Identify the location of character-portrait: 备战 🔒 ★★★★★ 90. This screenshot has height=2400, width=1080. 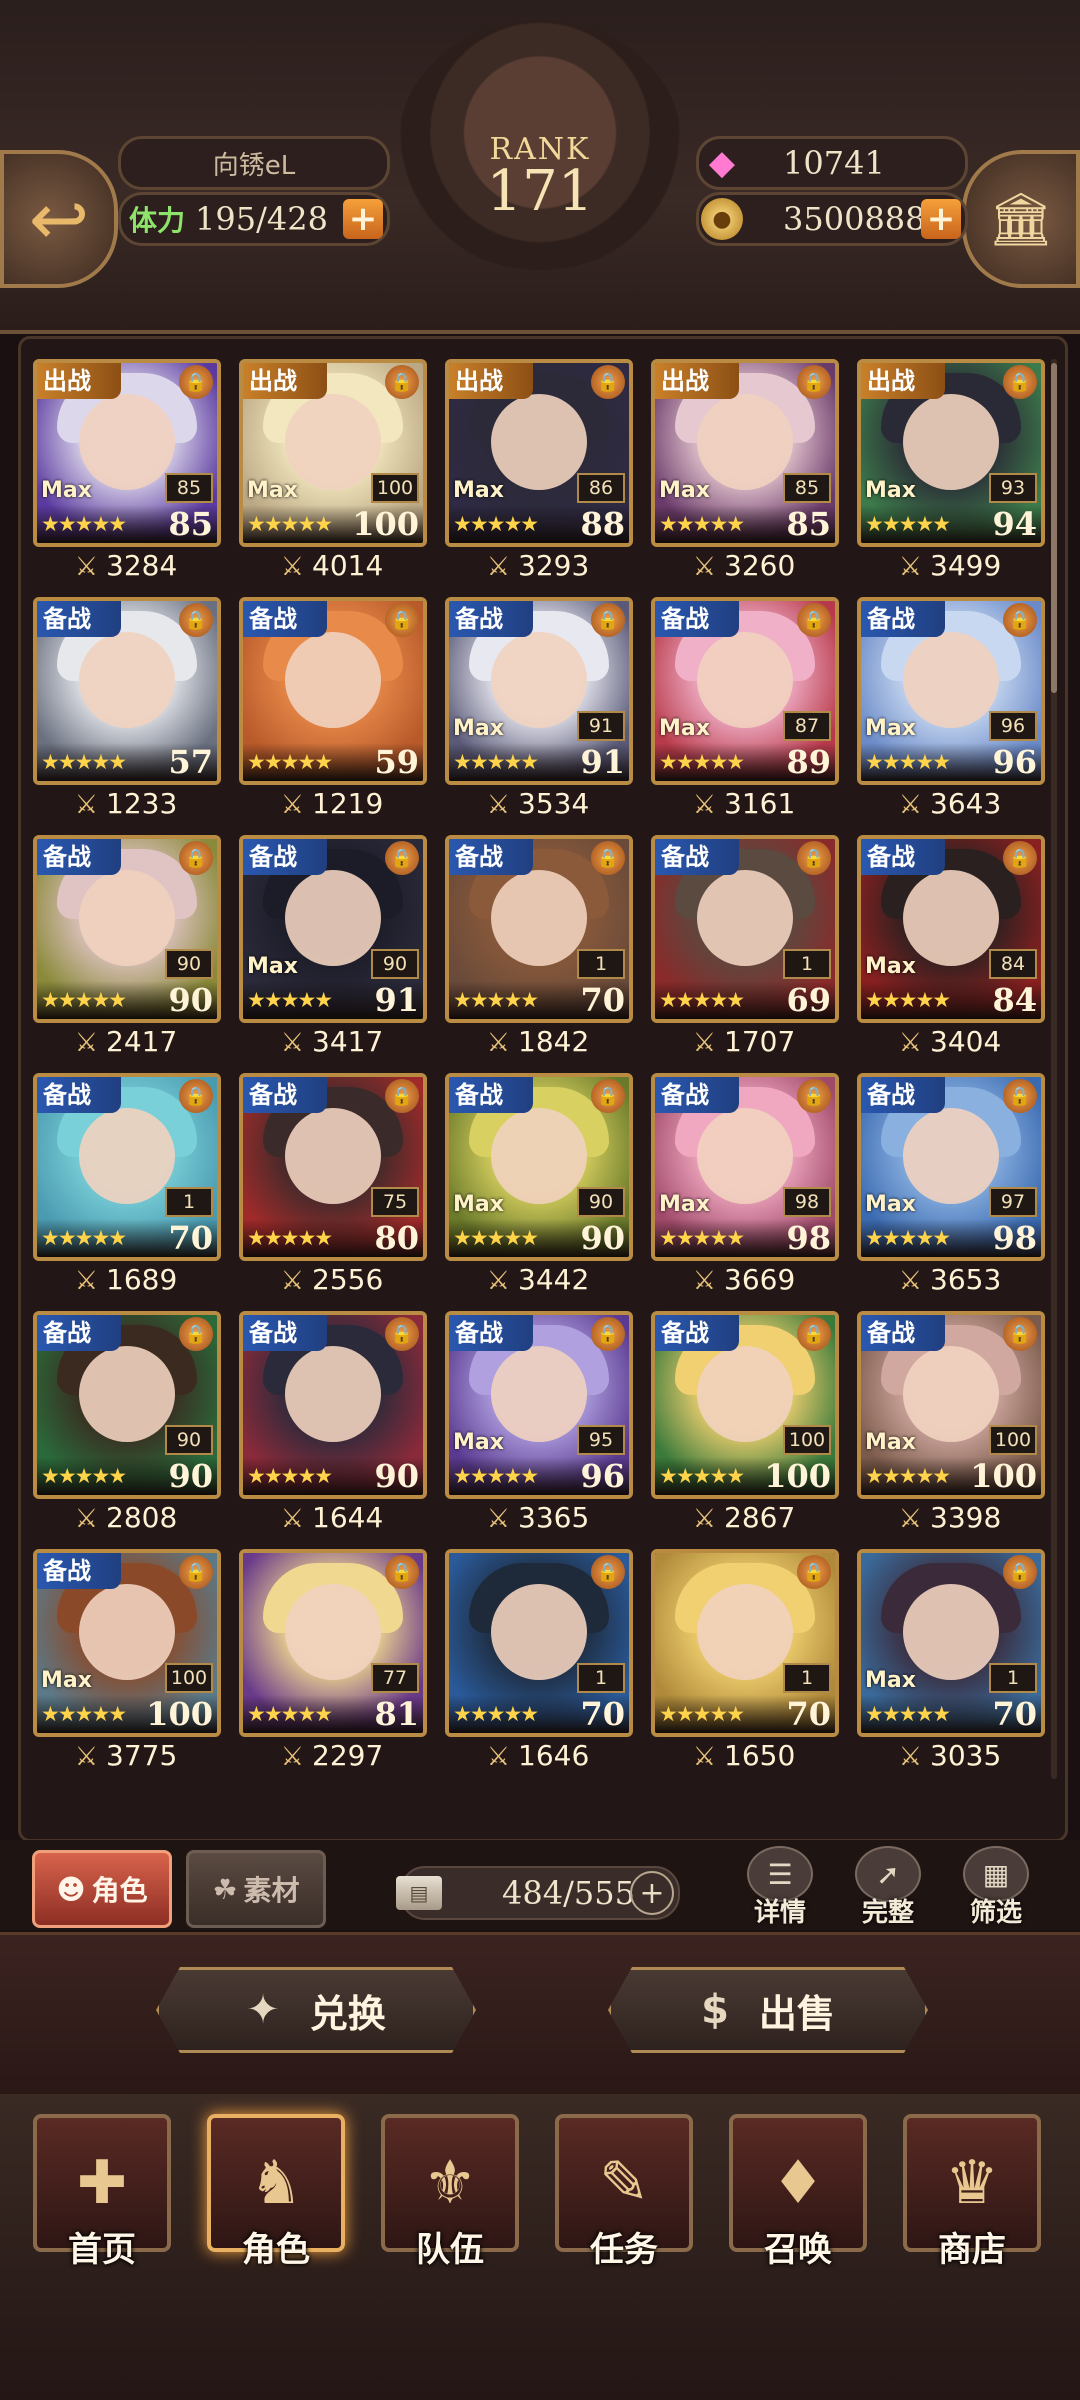
(333, 1405).